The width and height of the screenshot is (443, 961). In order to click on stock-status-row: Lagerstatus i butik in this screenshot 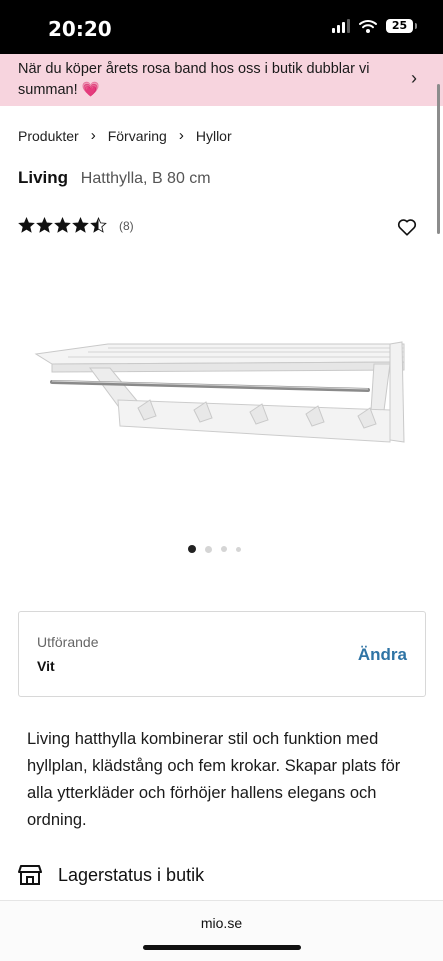, I will do `click(111, 875)`.